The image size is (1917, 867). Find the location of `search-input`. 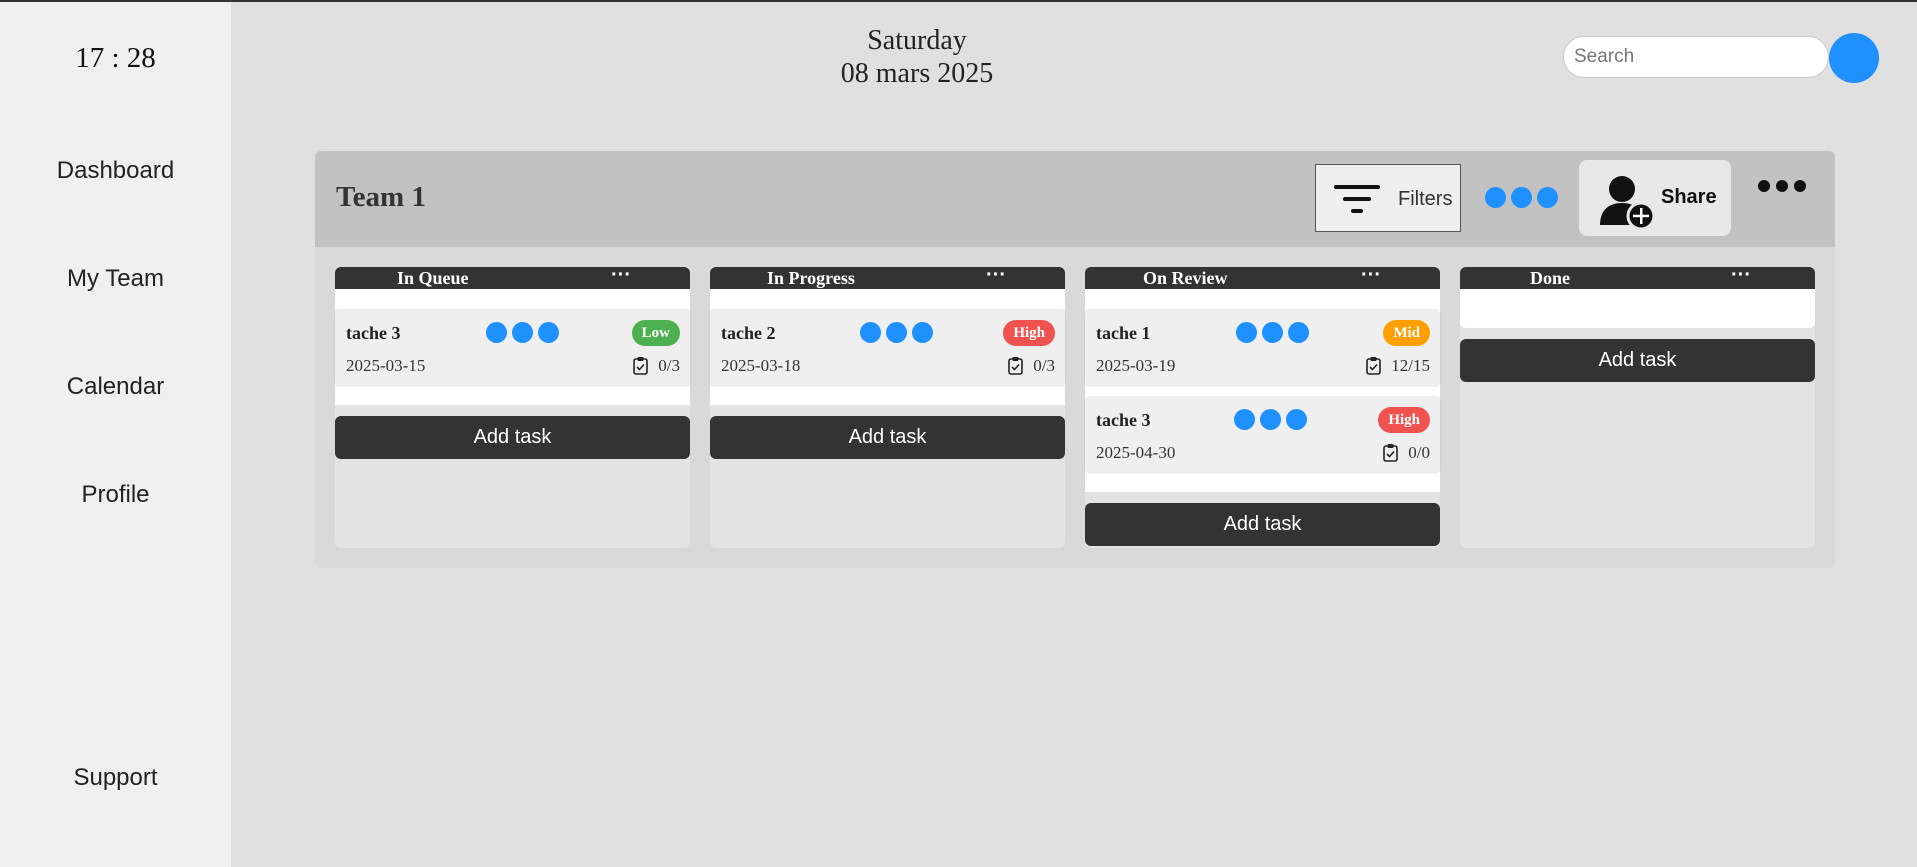

search-input is located at coordinates (1696, 57).